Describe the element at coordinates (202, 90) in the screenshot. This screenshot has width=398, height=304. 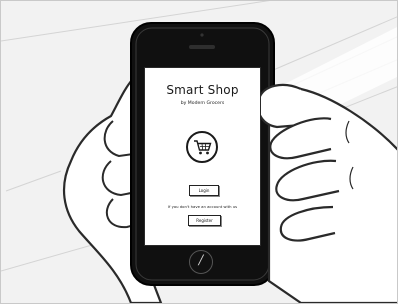
I see `app-title: Smart Shop` at that location.